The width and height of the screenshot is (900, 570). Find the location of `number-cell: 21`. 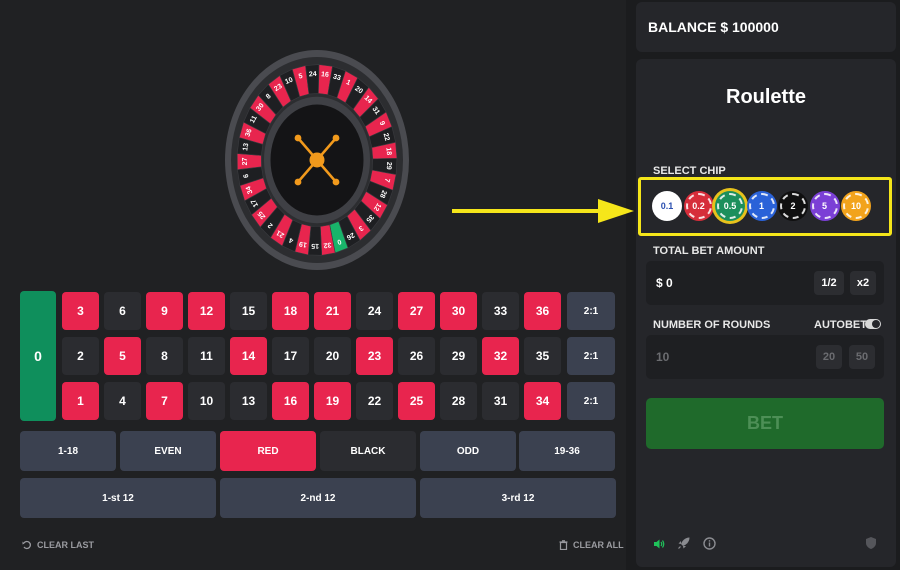

number-cell: 21 is located at coordinates (332, 311).